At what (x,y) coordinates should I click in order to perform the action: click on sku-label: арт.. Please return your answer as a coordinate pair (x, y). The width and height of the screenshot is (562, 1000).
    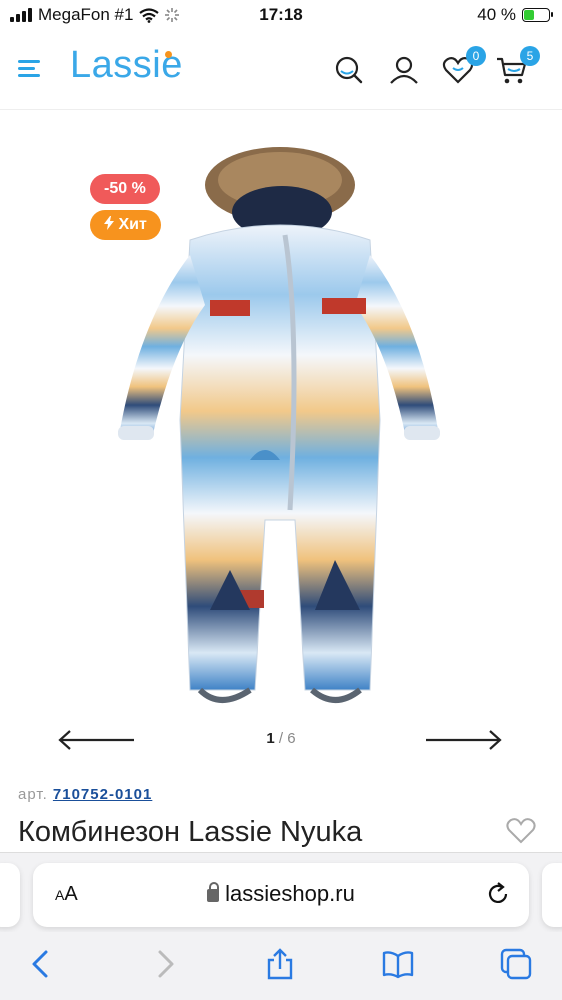
    Looking at the image, I should click on (33, 794).